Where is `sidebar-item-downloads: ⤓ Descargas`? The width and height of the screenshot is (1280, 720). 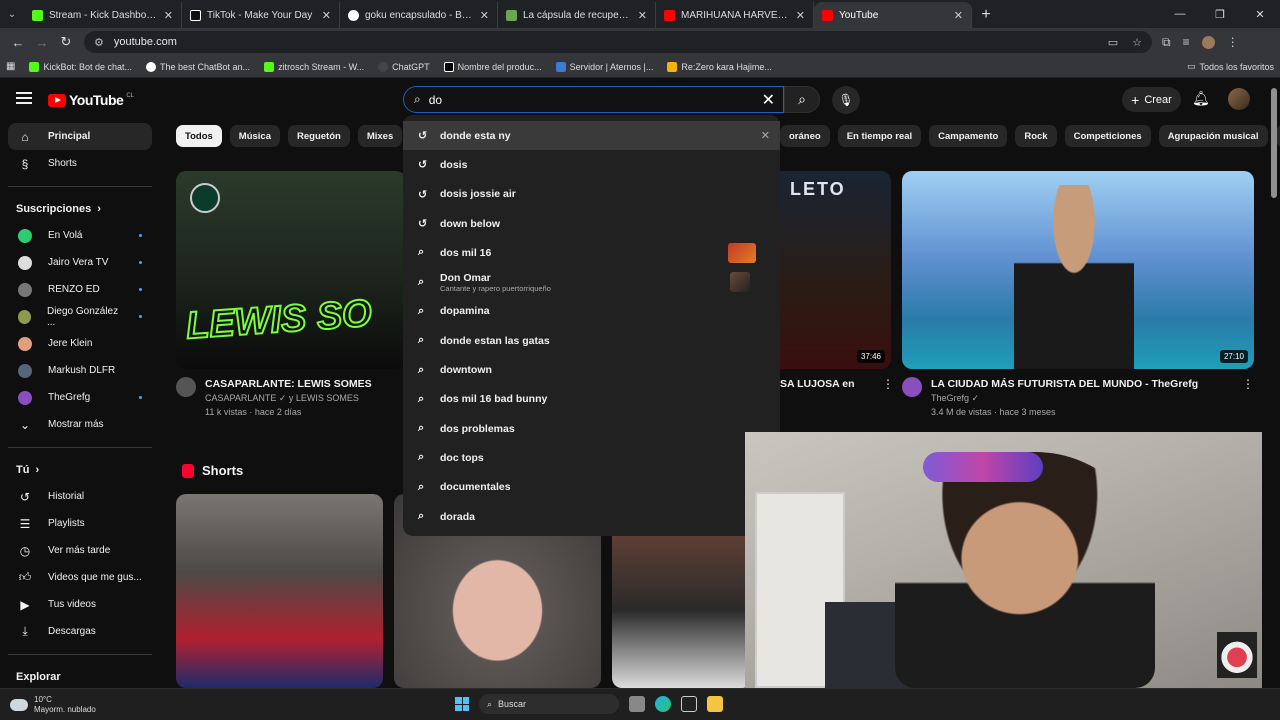 sidebar-item-downloads: ⤓ Descargas is located at coordinates (80, 631).